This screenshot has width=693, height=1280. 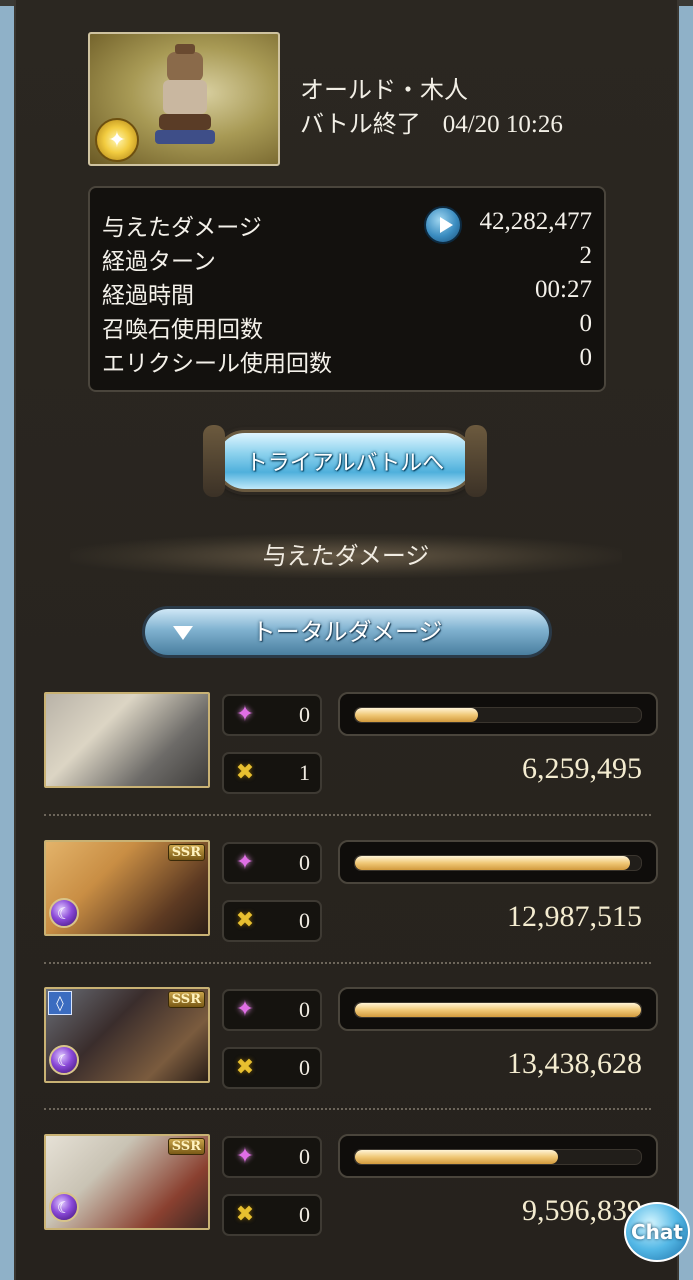 What do you see at coordinates (185, 94) in the screenshot?
I see `training-dummy-icon` at bounding box center [185, 94].